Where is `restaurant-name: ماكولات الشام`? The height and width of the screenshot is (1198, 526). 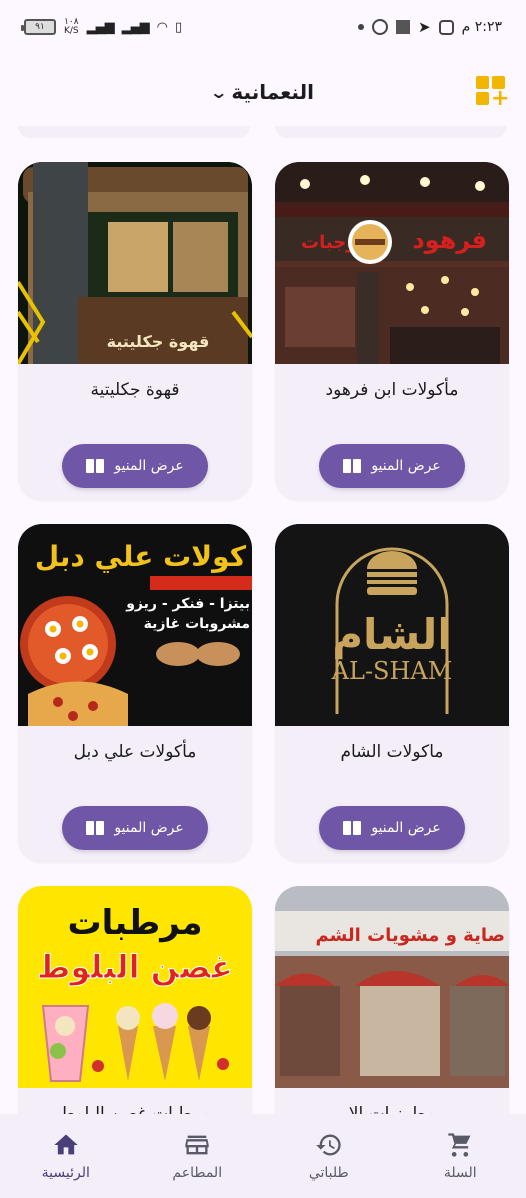
restaurant-name: ماكولات الشام is located at coordinates (392, 752).